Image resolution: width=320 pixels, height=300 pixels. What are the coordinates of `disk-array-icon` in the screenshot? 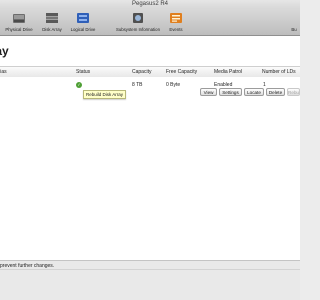 It's located at (52, 18).